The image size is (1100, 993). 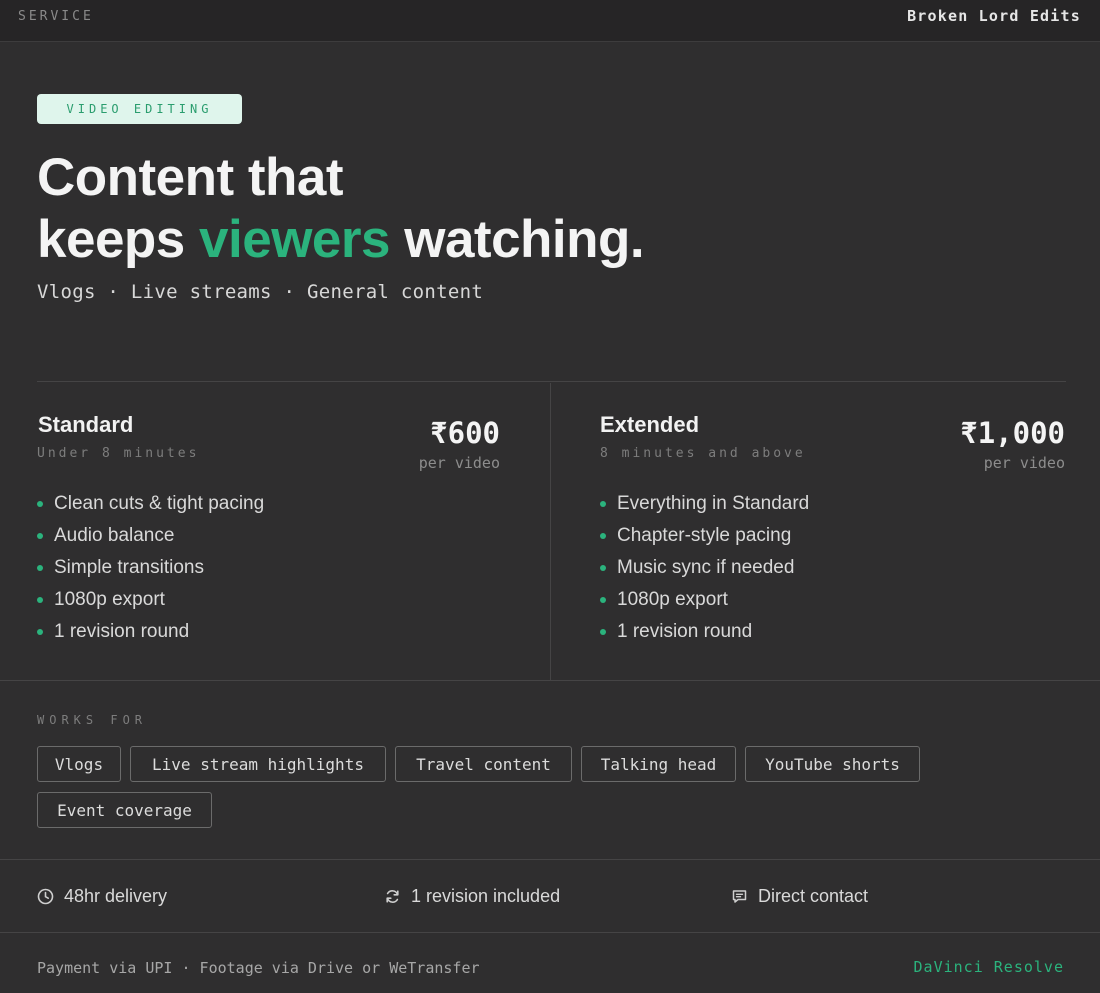 What do you see at coordinates (550, 21) in the screenshot?
I see `top-bar: SERVICE Broken Lord Edits` at bounding box center [550, 21].